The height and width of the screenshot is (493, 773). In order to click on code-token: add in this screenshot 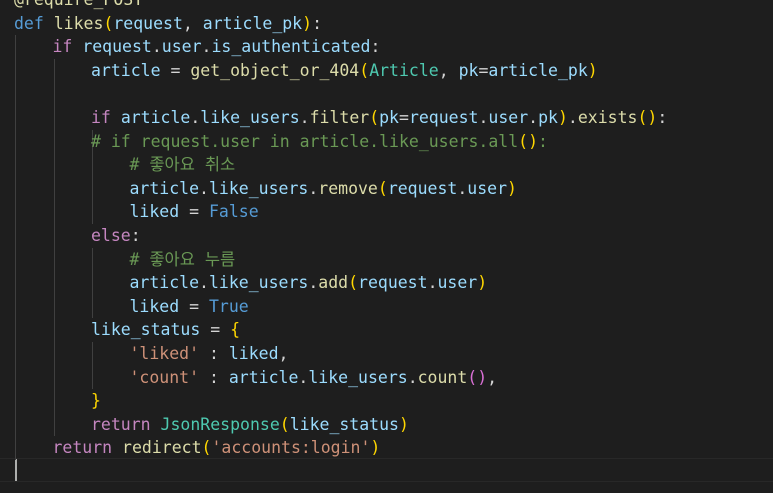, I will do `click(333, 283)`.